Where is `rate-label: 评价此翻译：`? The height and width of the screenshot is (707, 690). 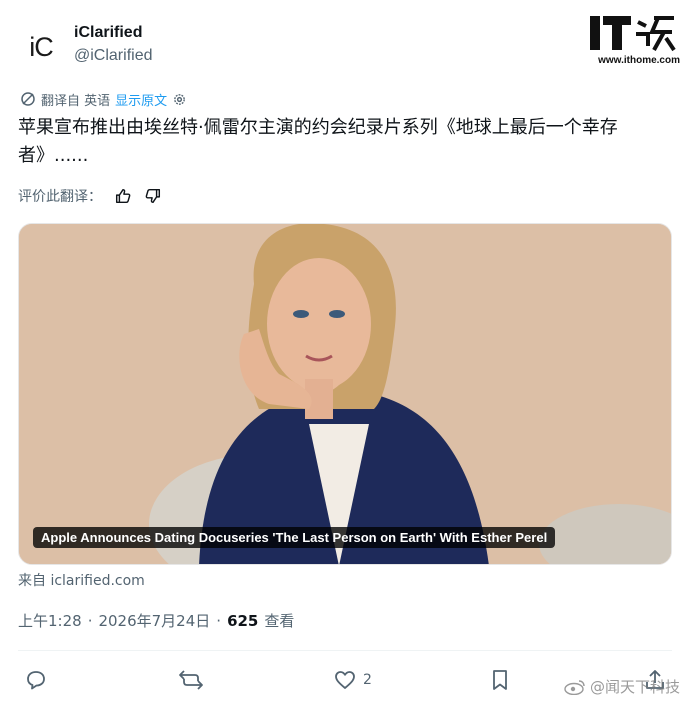 rate-label: 评价此翻译： is located at coordinates (60, 197).